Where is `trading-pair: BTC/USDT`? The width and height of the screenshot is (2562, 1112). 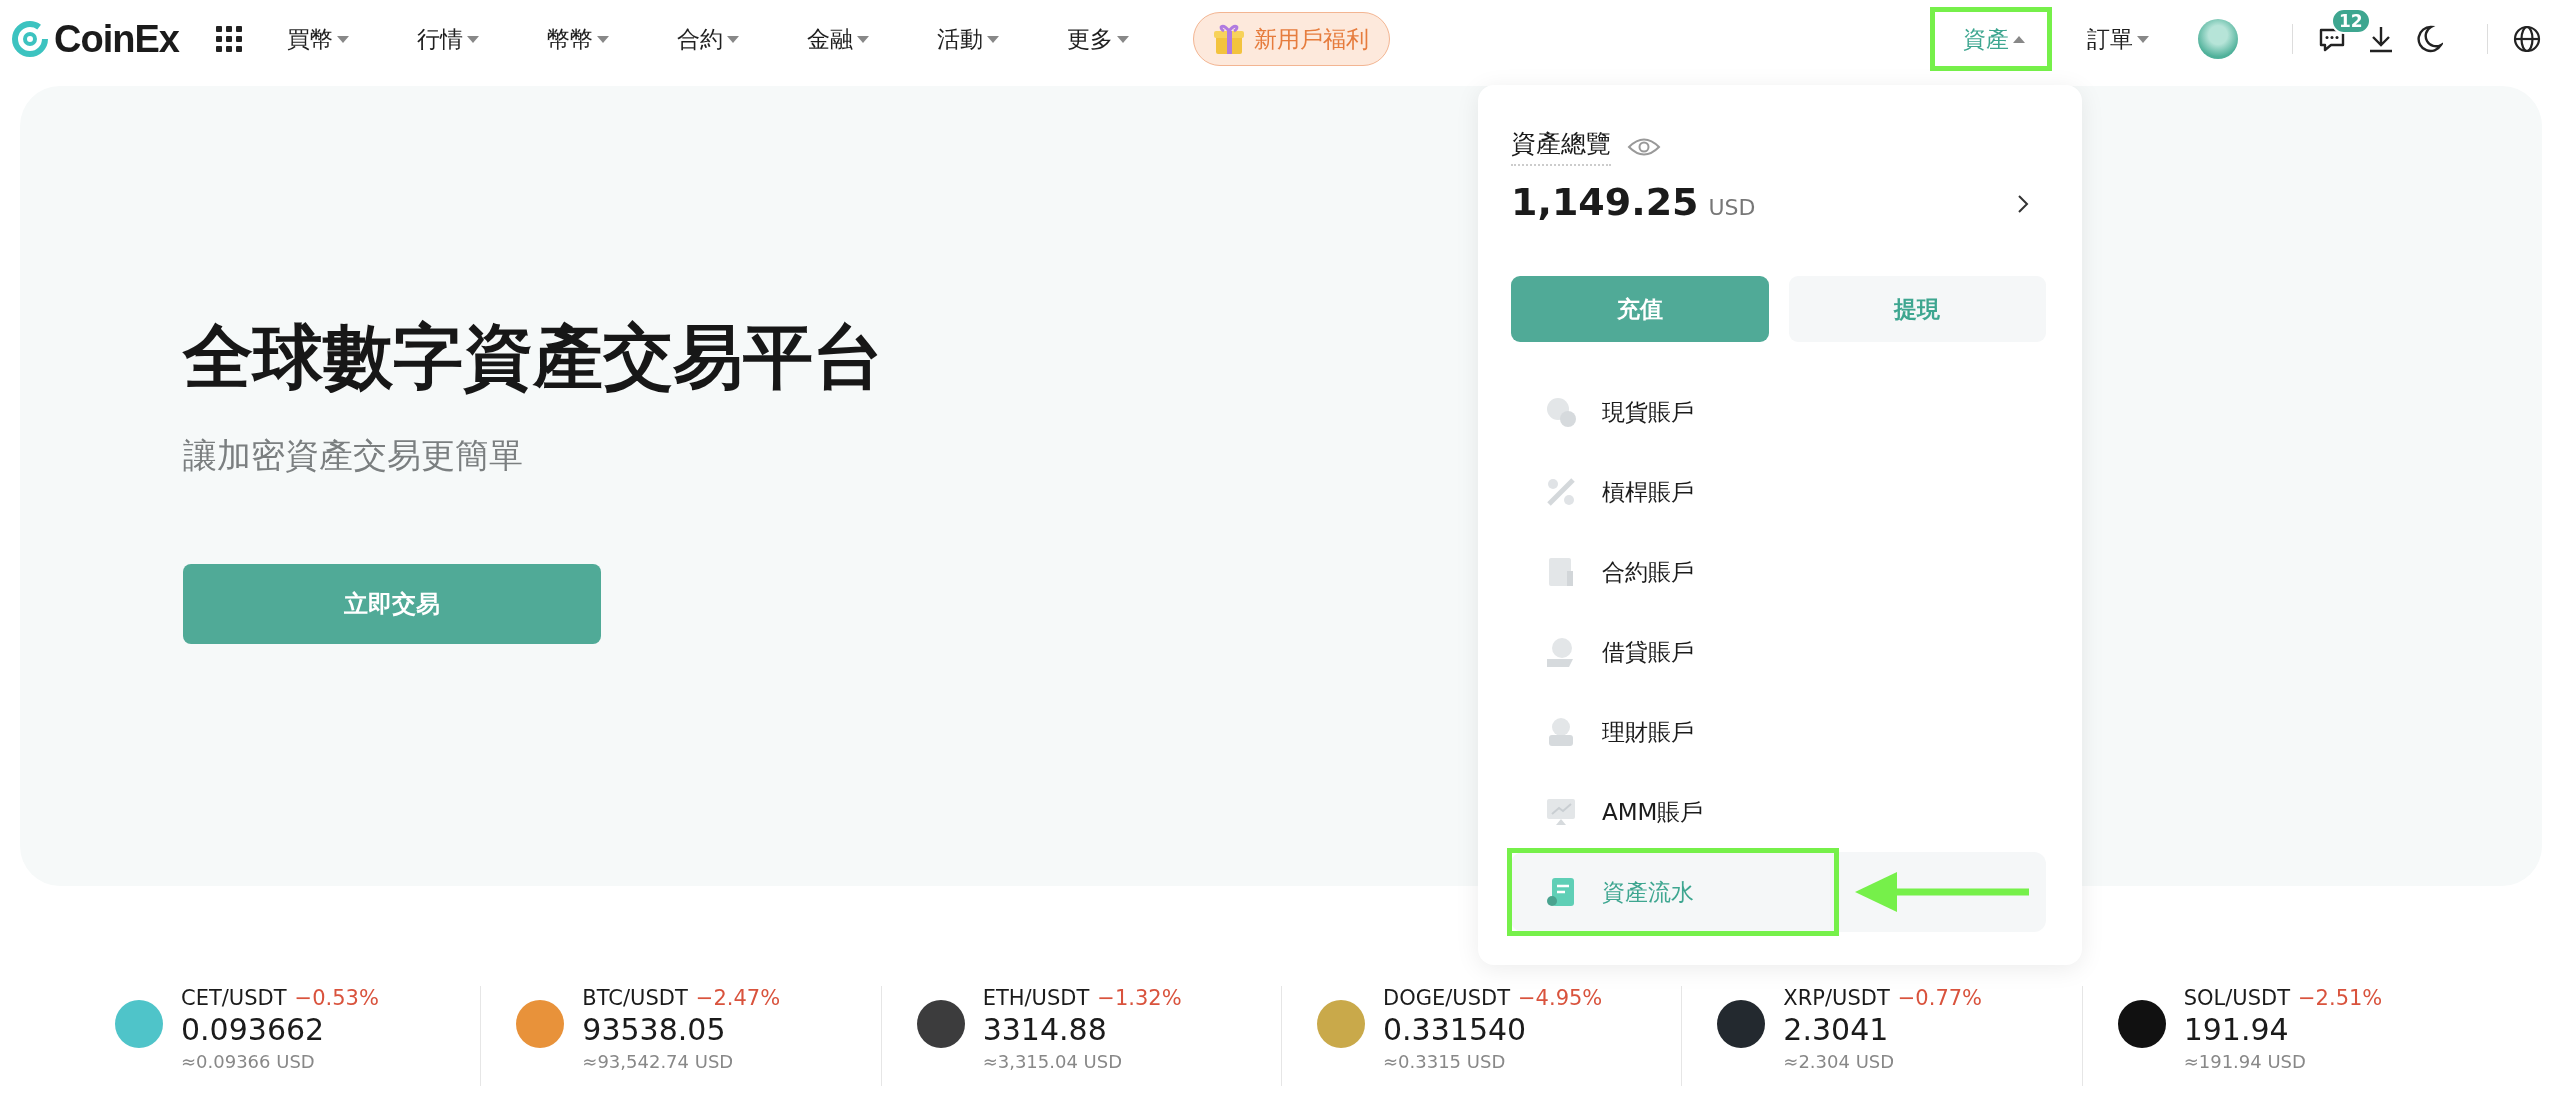 trading-pair: BTC/USDT is located at coordinates (635, 998).